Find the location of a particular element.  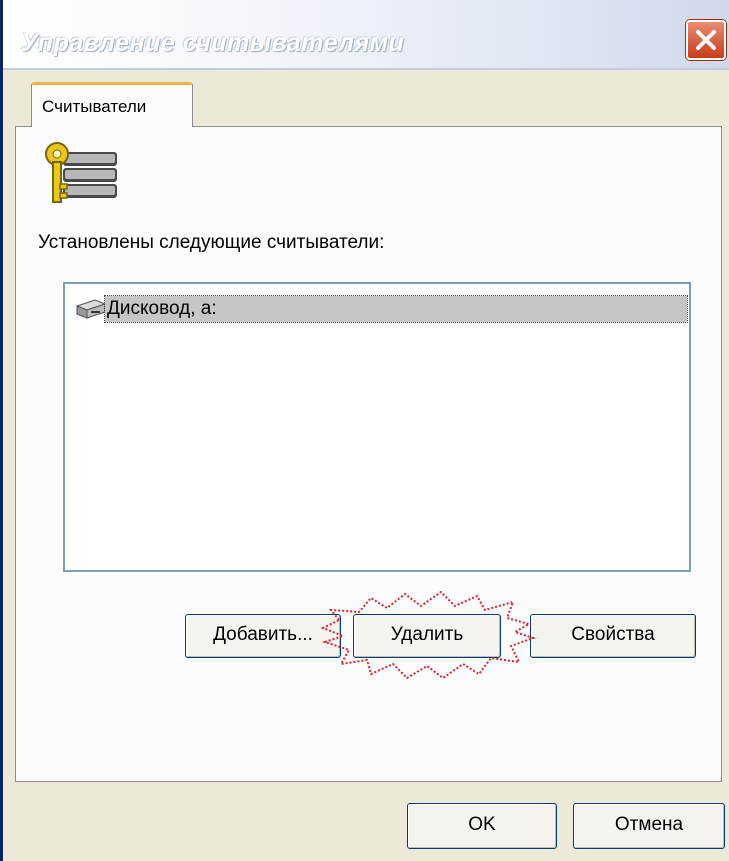

close-icon is located at coordinates (706, 40).